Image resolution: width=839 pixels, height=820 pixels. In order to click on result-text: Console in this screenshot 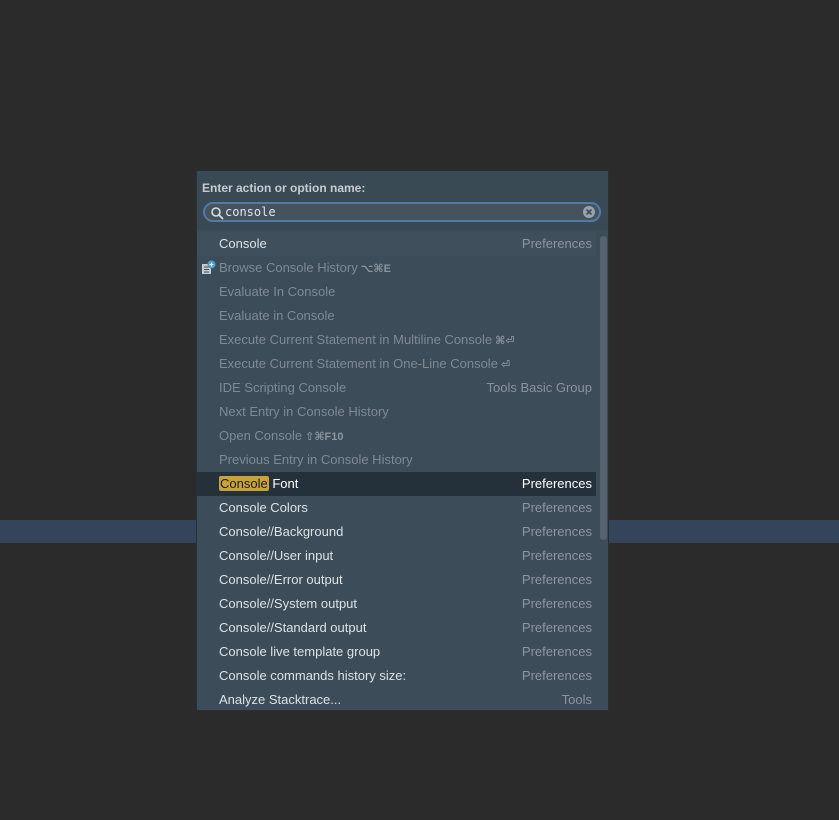, I will do `click(243, 243)`.